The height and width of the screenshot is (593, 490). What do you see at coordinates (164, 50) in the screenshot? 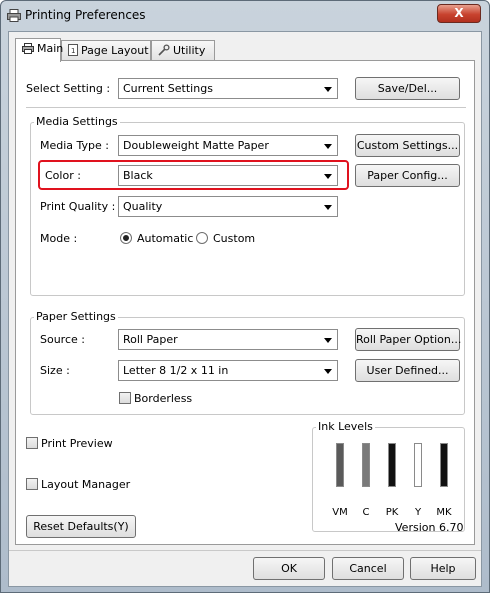
I see `wrench-icon` at bounding box center [164, 50].